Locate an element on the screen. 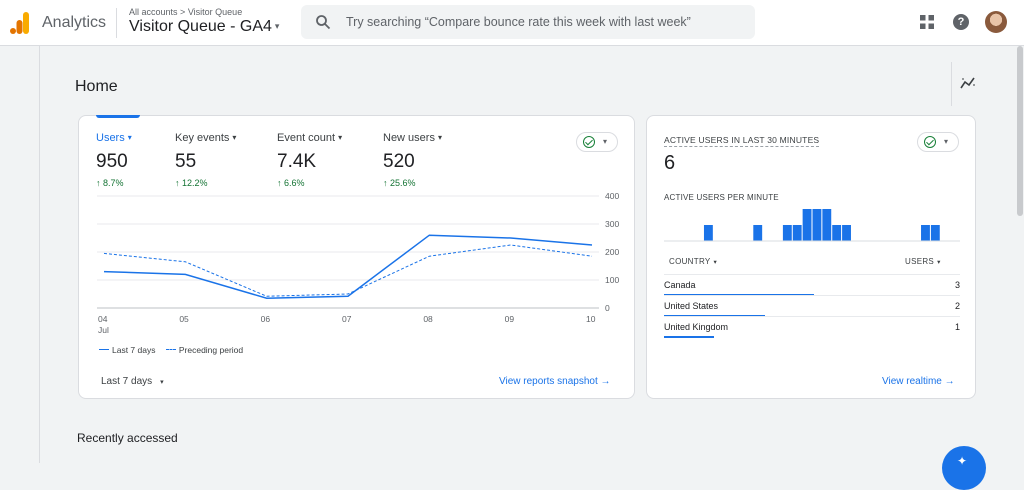  per-minute-bar-chart is located at coordinates (812, 225).